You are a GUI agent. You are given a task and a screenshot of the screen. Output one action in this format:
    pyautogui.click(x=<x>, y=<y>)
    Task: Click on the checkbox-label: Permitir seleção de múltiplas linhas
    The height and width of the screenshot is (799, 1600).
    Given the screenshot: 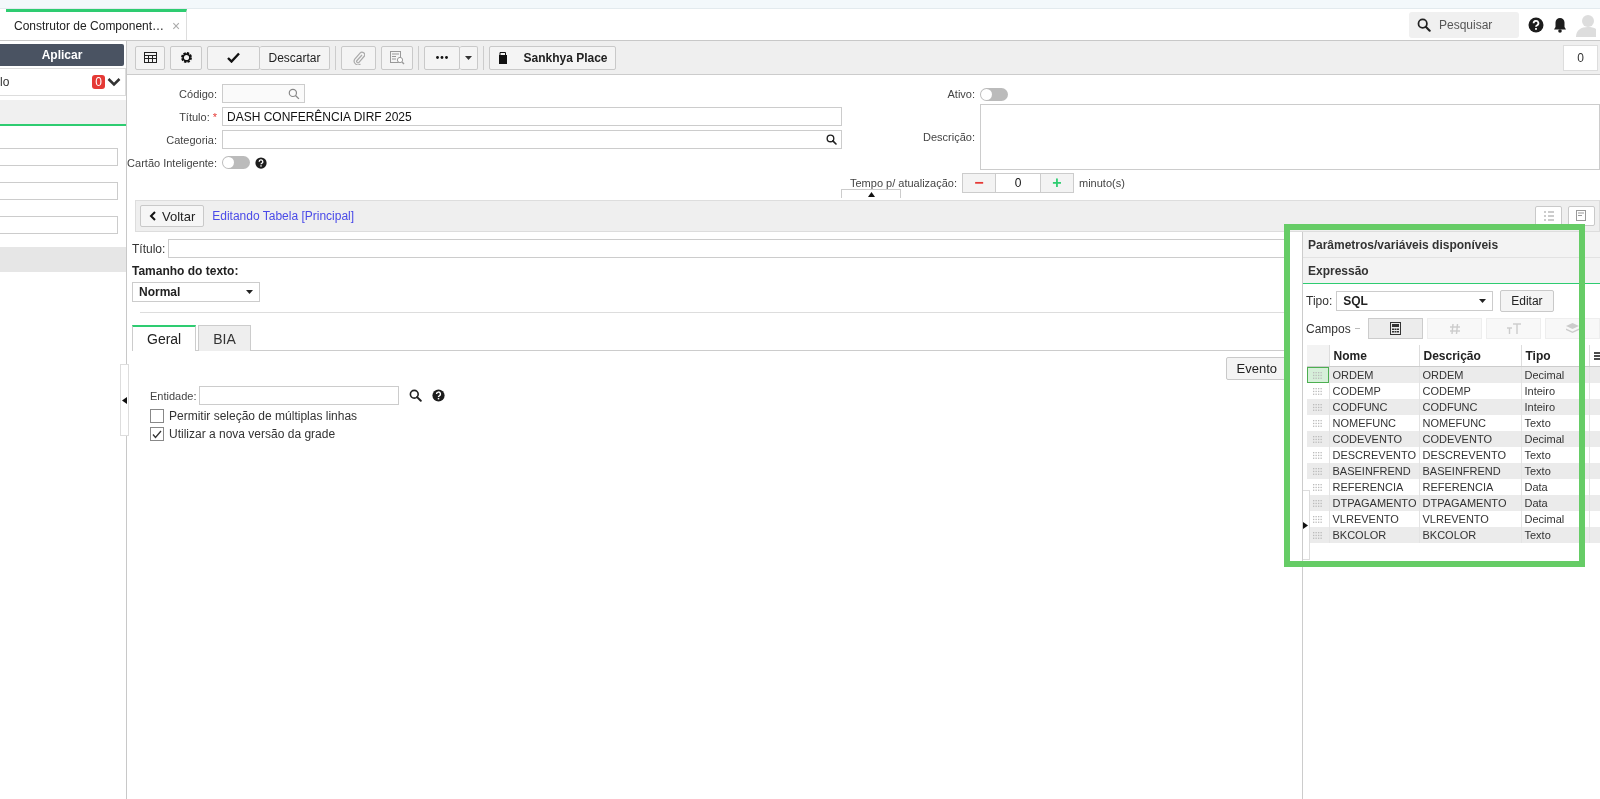 What is the action you would take?
    pyautogui.click(x=263, y=416)
    